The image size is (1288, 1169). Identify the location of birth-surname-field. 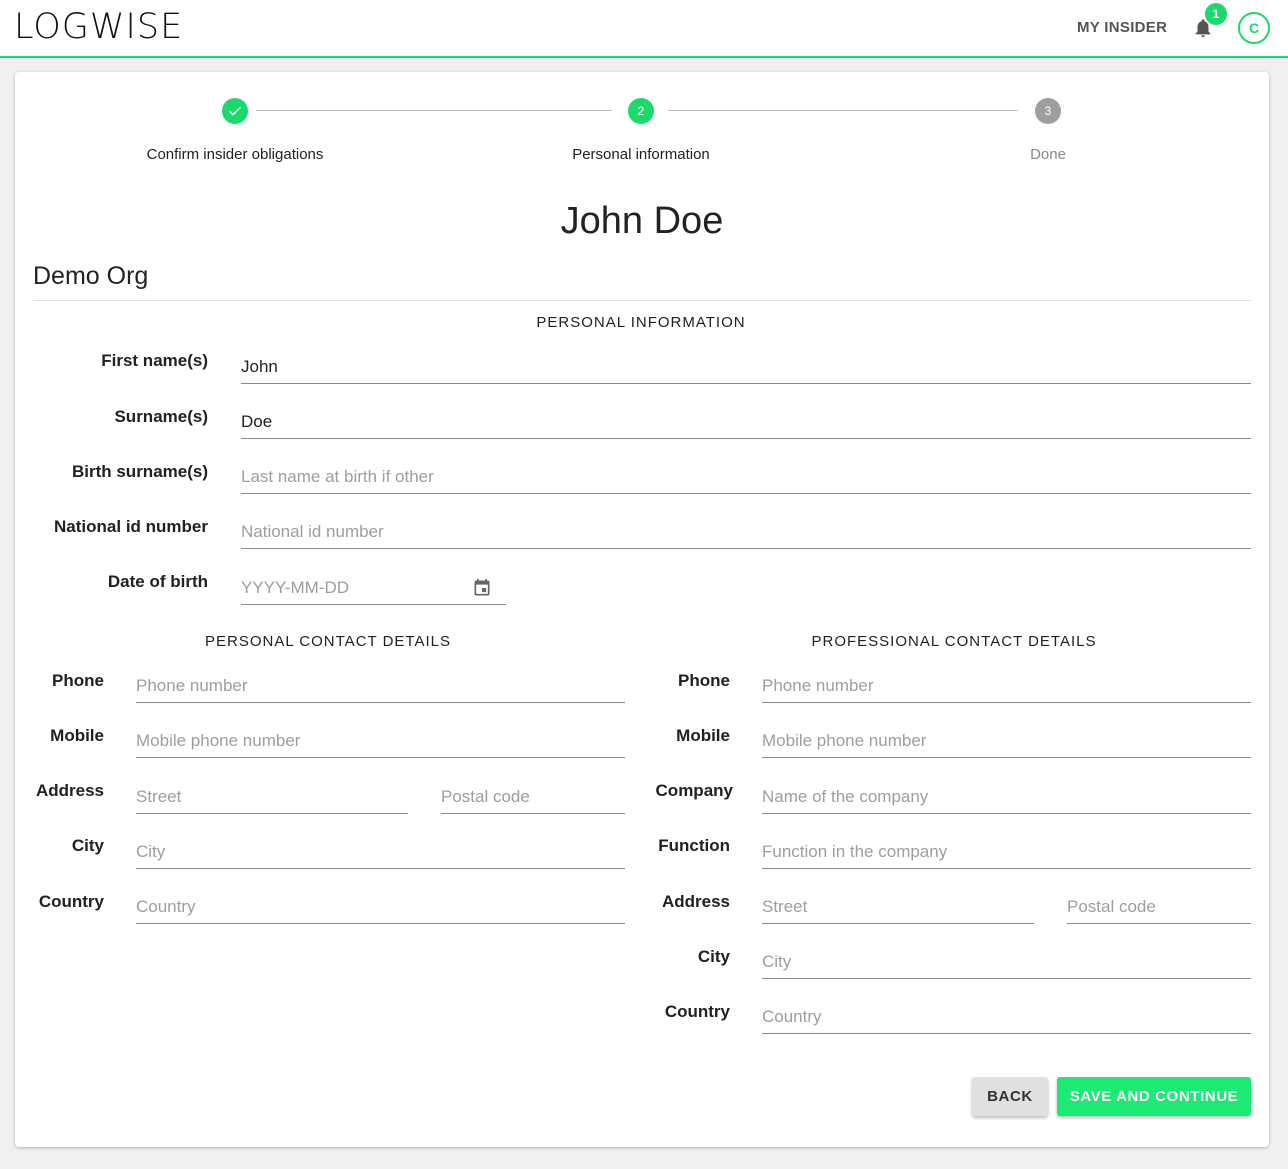
(746, 474).